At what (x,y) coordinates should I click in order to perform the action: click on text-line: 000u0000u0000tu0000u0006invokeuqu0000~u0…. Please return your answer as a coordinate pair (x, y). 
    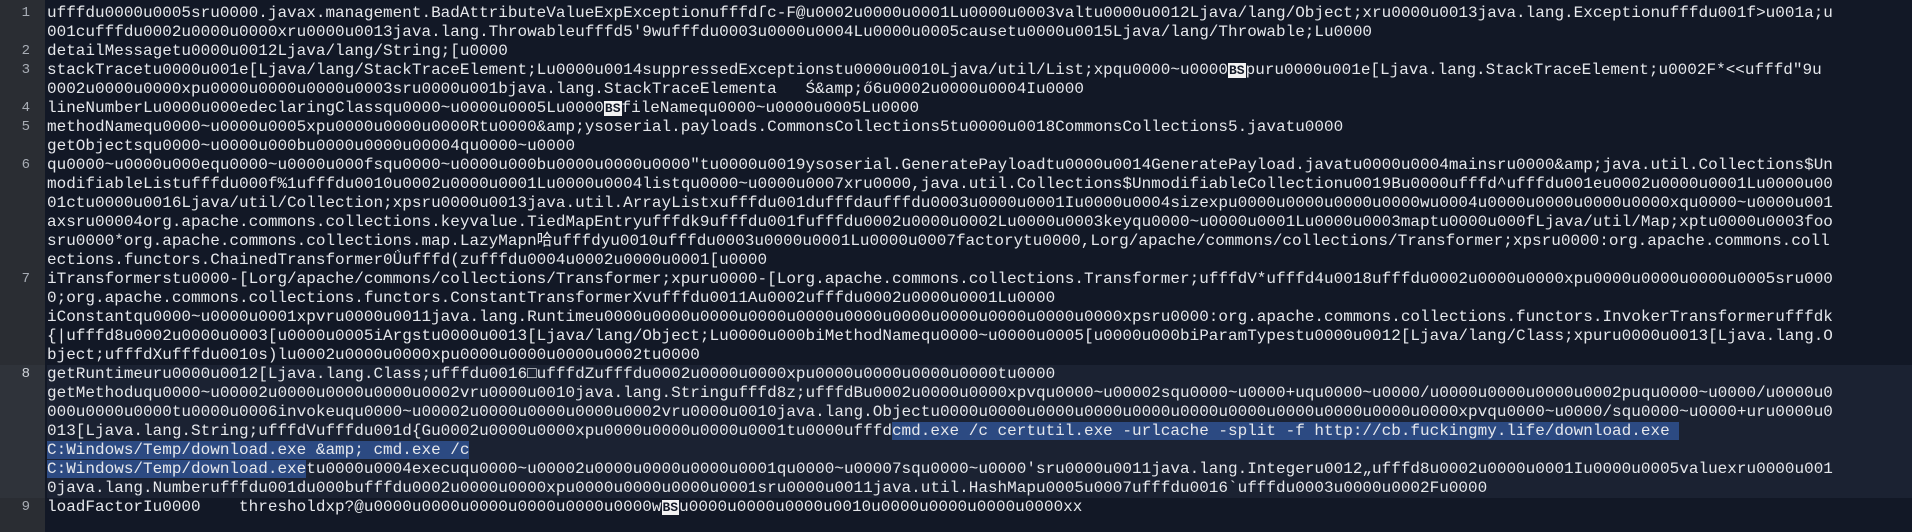
    Looking at the image, I should click on (979, 412).